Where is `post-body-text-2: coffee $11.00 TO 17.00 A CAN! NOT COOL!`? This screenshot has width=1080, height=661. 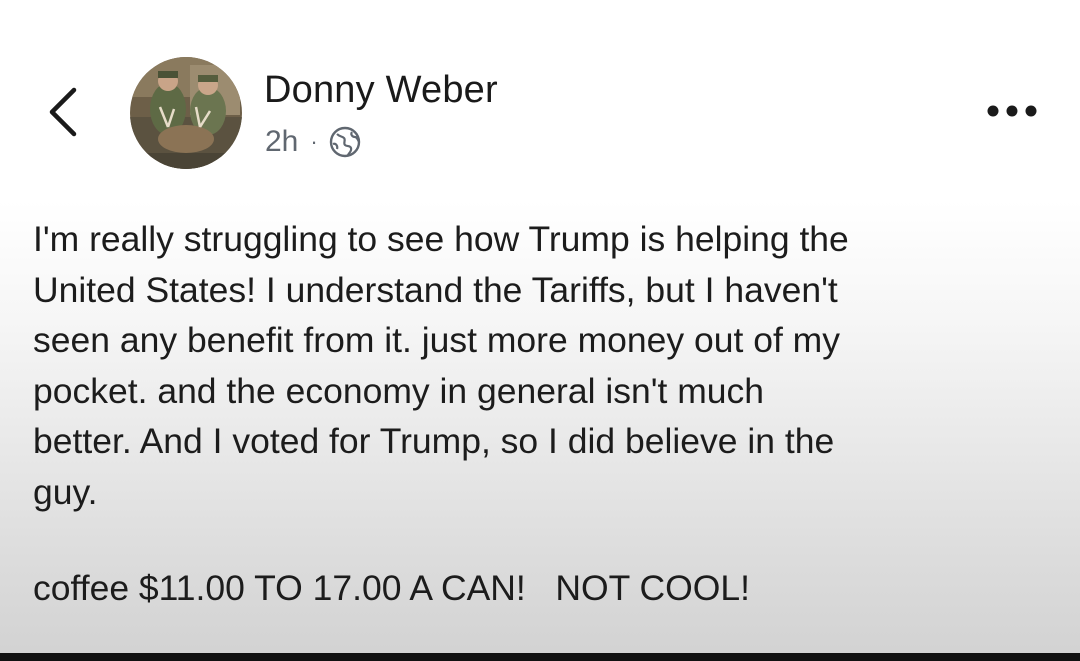
post-body-text-2: coffee $11.00 TO 17.00 A CAN! NOT COOL! is located at coordinates (391, 588).